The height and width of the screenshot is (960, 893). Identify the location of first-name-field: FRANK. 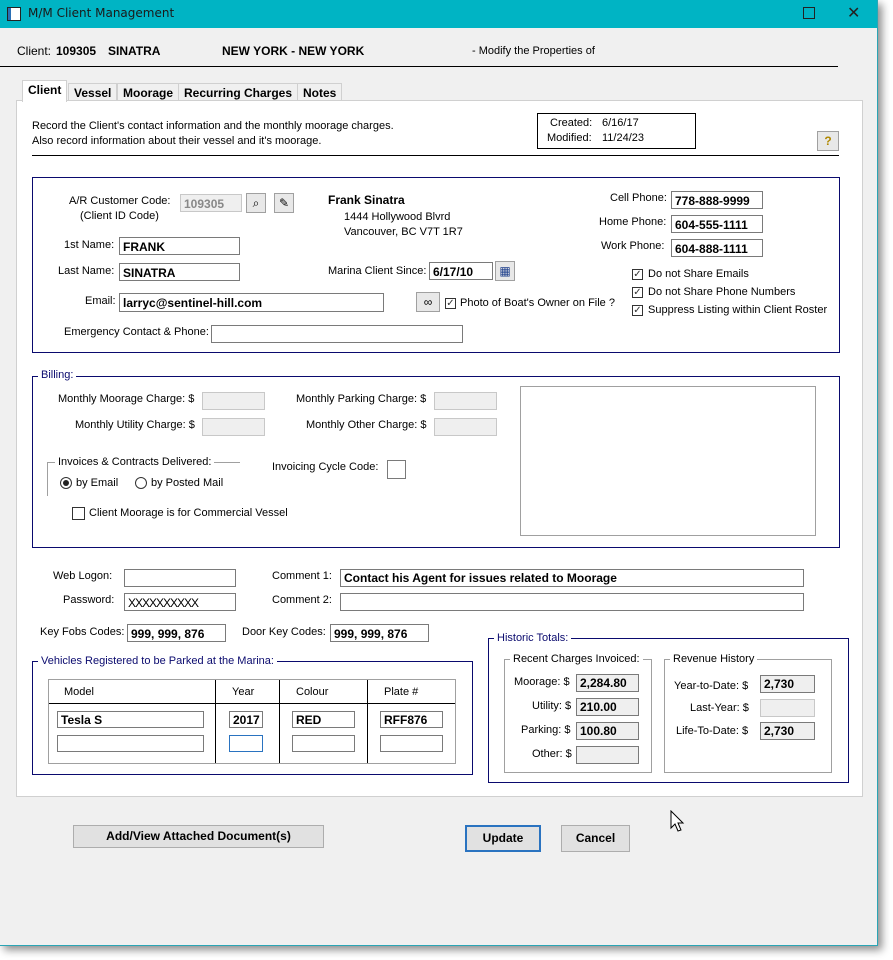
(179, 246).